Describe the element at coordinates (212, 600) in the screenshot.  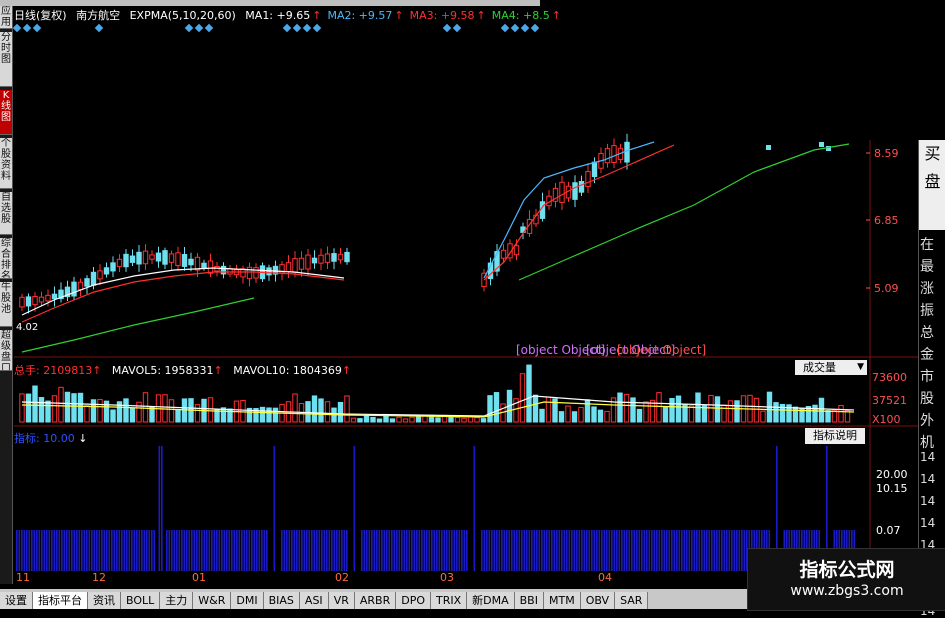
I see `indicator-tab: W&R` at that location.